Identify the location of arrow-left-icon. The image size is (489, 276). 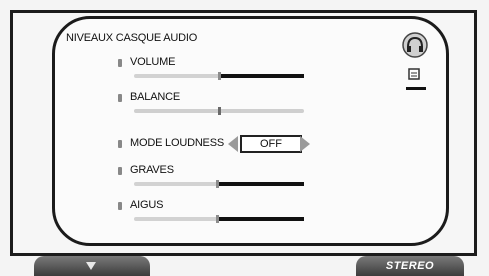
(233, 144).